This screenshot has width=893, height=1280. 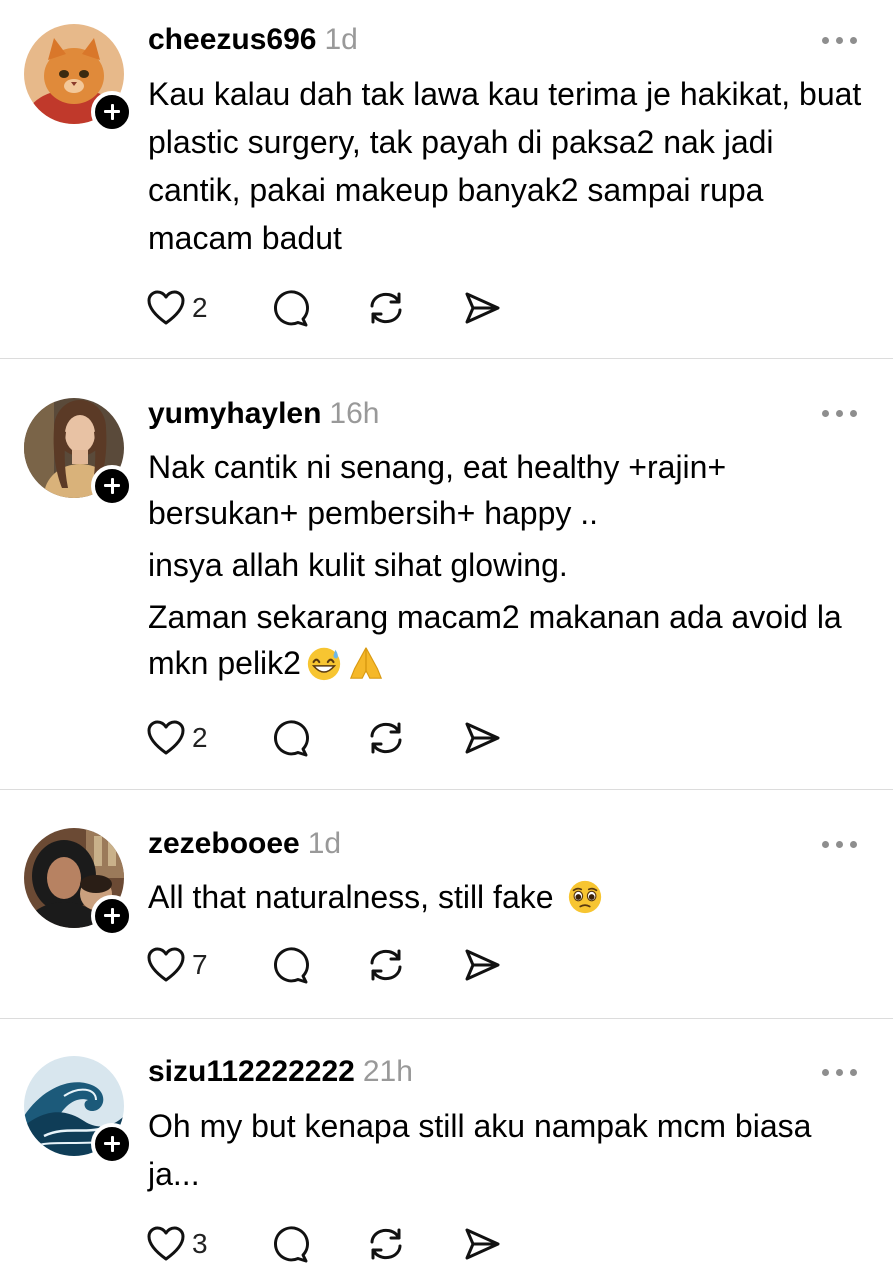 I want to click on post-header: cheezus696 1d, so click(x=253, y=40).